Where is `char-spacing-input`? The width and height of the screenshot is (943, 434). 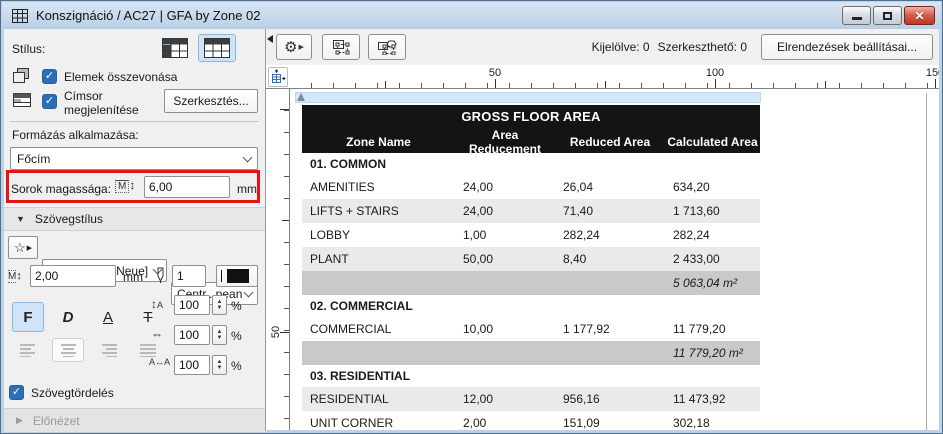
char-spacing-input is located at coordinates (192, 365).